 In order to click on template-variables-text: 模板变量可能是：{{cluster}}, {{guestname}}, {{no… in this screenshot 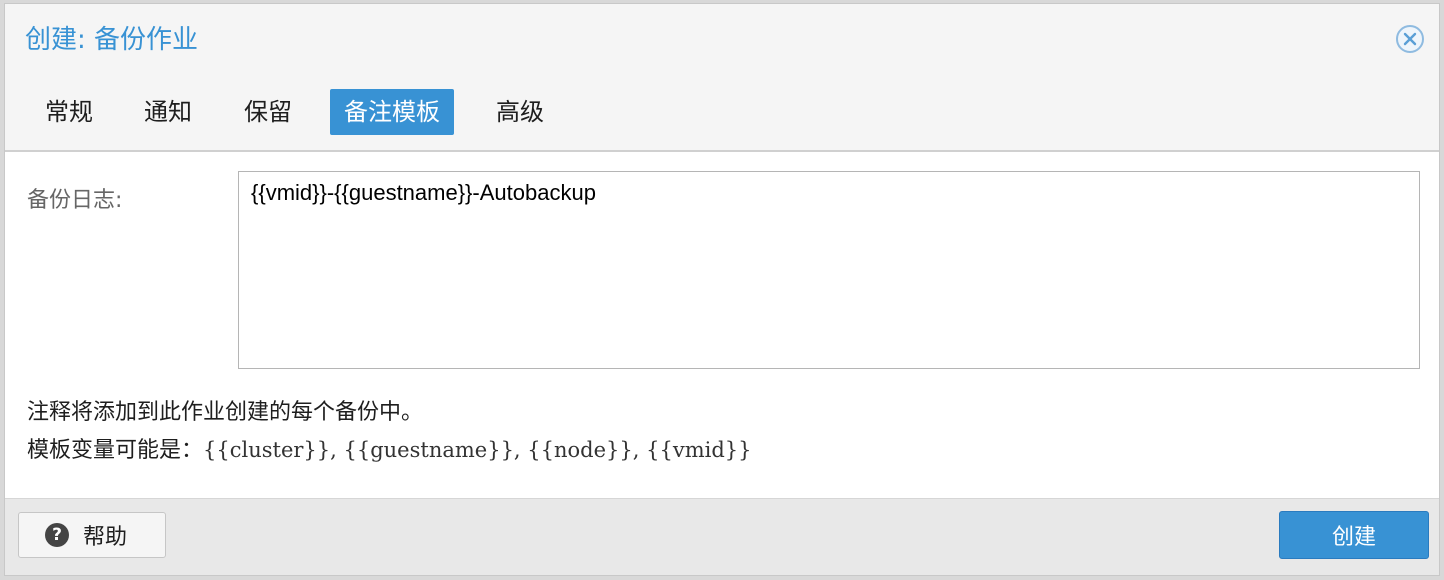, I will do `click(389, 448)`.